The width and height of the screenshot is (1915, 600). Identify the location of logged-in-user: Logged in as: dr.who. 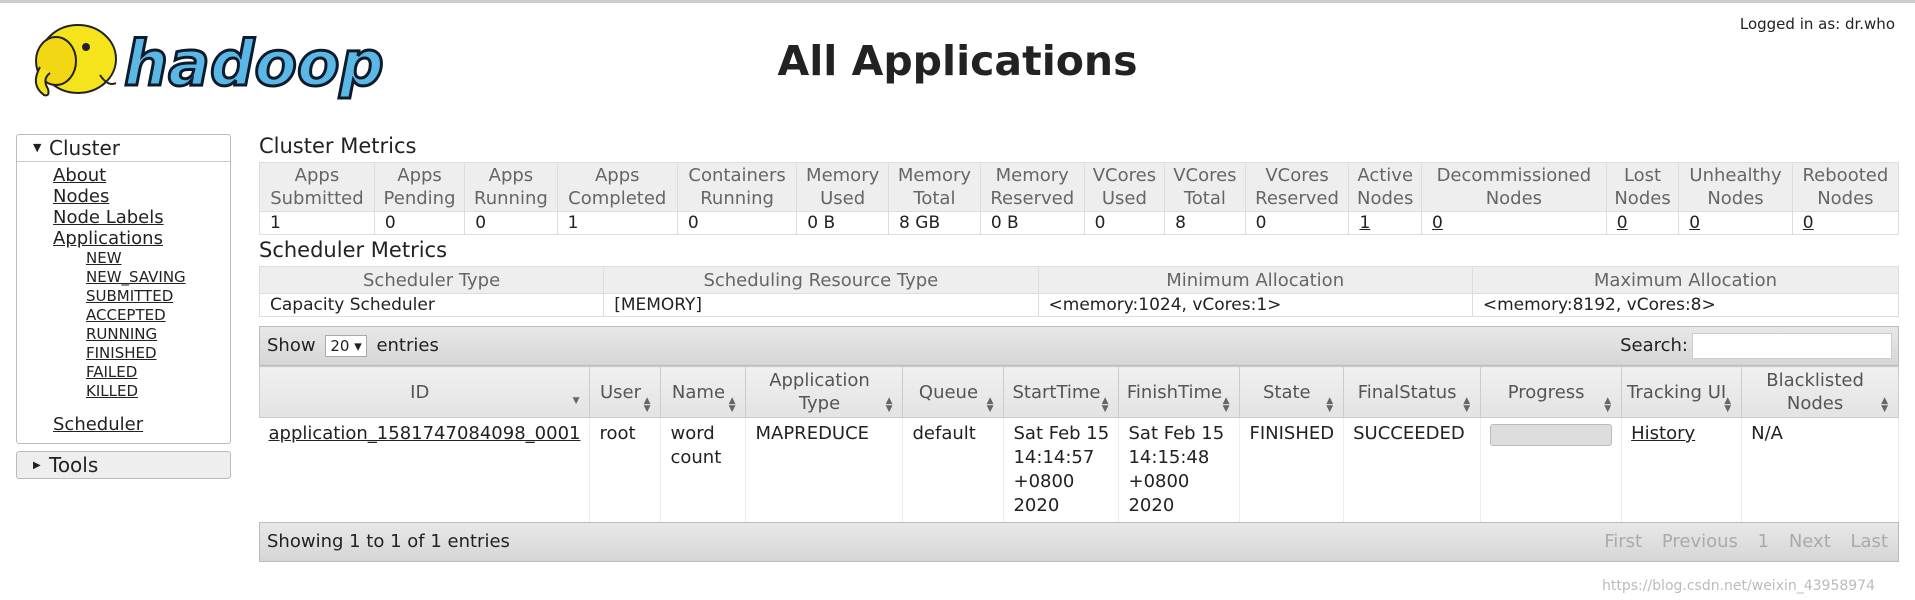
(1817, 24).